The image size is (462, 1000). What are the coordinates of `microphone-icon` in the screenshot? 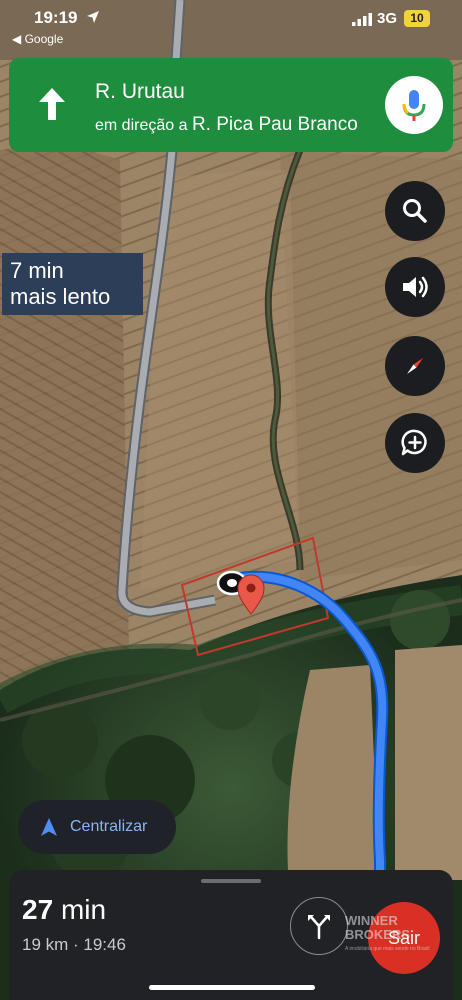 It's located at (414, 105).